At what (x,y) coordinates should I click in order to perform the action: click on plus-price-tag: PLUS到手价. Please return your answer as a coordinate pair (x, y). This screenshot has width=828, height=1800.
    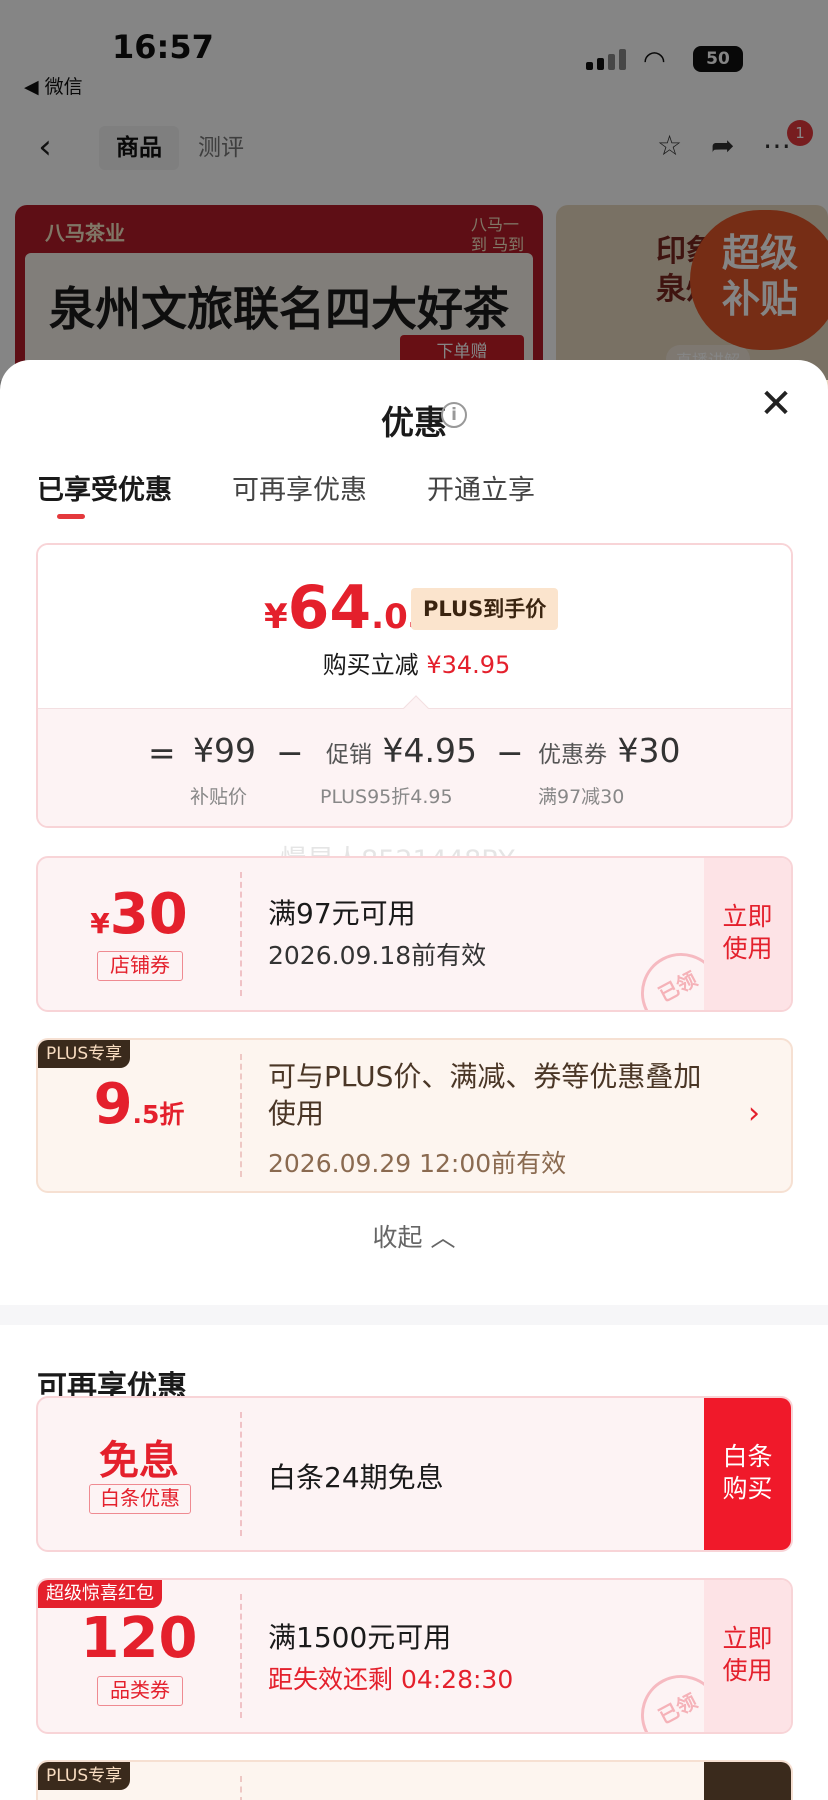
    Looking at the image, I should click on (485, 609).